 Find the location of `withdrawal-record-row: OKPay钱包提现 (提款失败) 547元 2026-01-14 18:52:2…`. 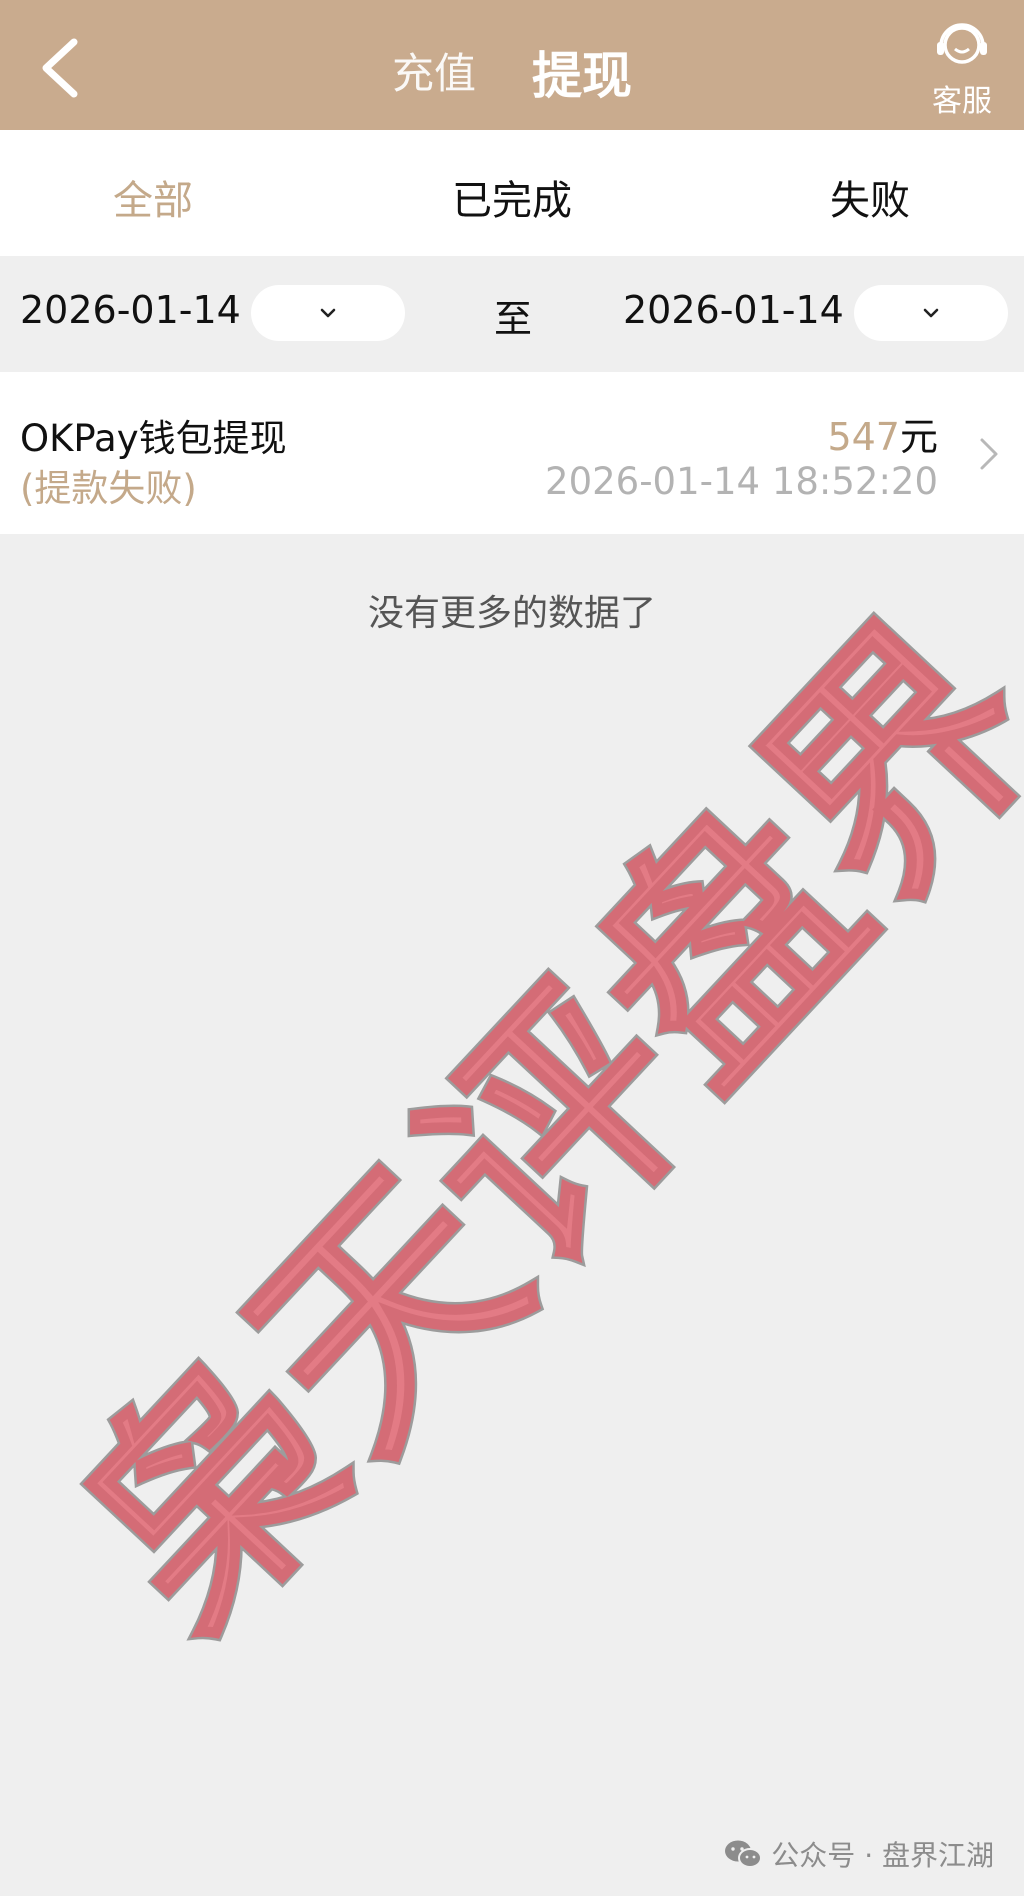

withdrawal-record-row: OKPay钱包提现 (提款失败) 547元 2026-01-14 18:52:2… is located at coordinates (512, 453).